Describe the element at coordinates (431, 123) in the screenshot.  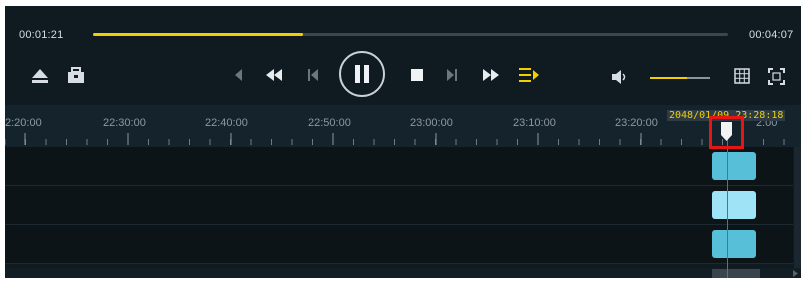
I see `tick-label: 23:00:00` at that location.